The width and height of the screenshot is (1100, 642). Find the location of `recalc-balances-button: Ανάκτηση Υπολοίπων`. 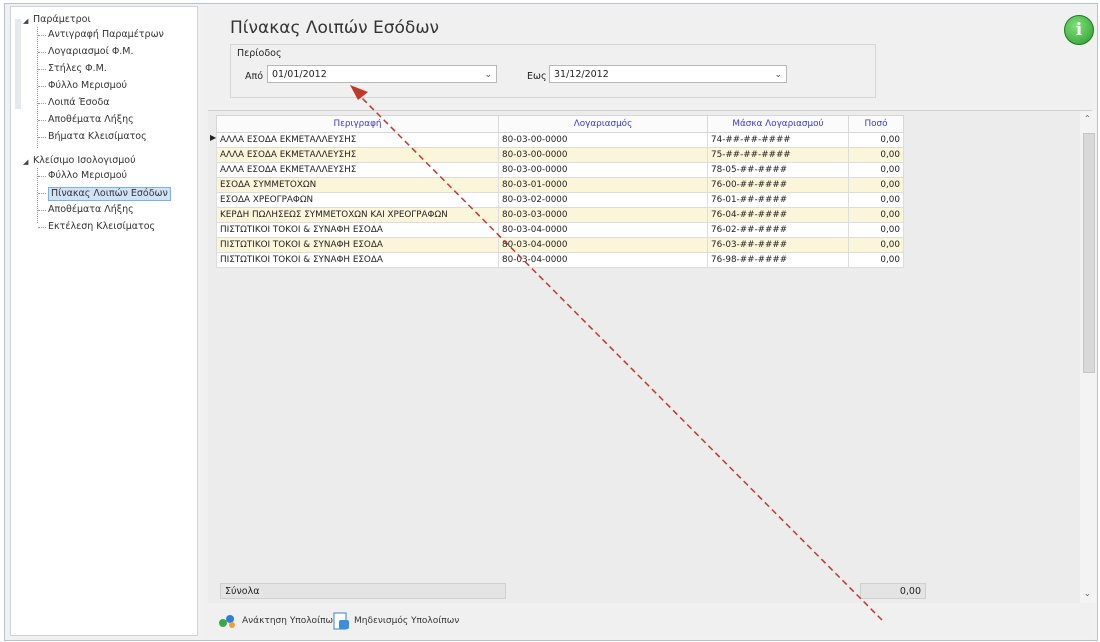

recalc-balances-button: Ανάκτηση Υπολοίπων is located at coordinates (277, 621).